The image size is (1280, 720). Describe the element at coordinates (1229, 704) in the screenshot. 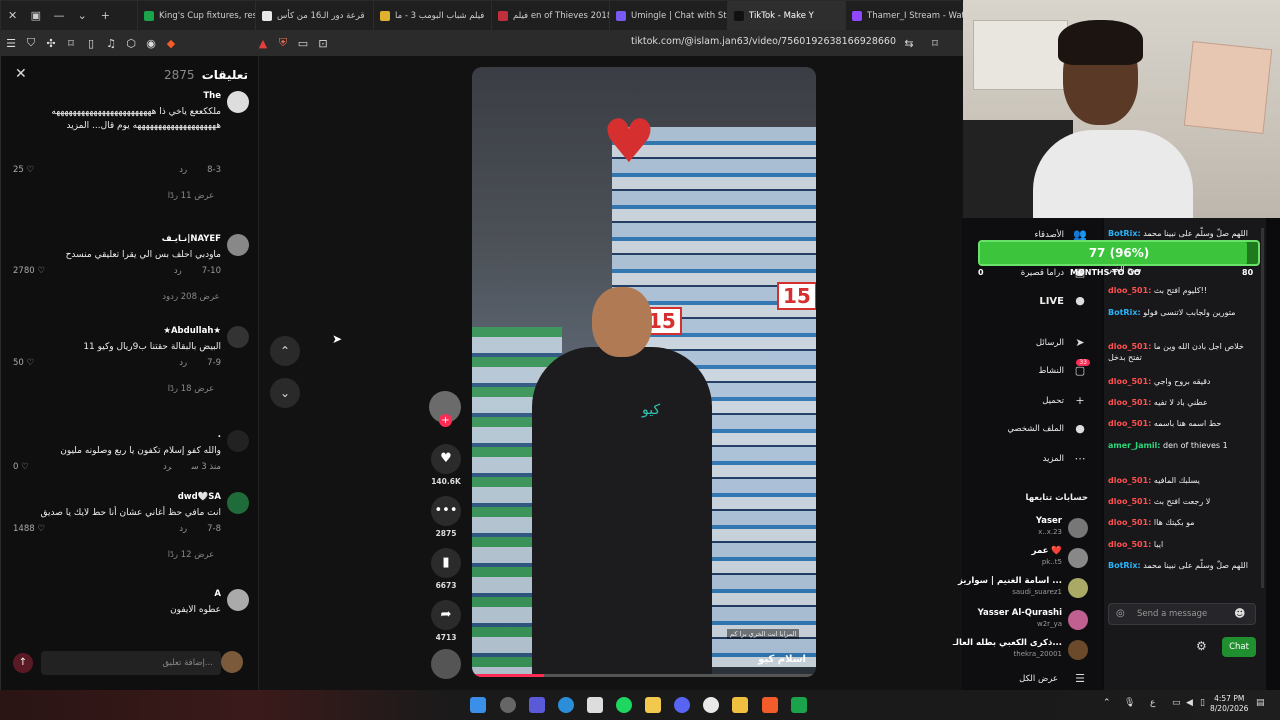

I see `clock: 4:57 PM 8/20/2026` at that location.